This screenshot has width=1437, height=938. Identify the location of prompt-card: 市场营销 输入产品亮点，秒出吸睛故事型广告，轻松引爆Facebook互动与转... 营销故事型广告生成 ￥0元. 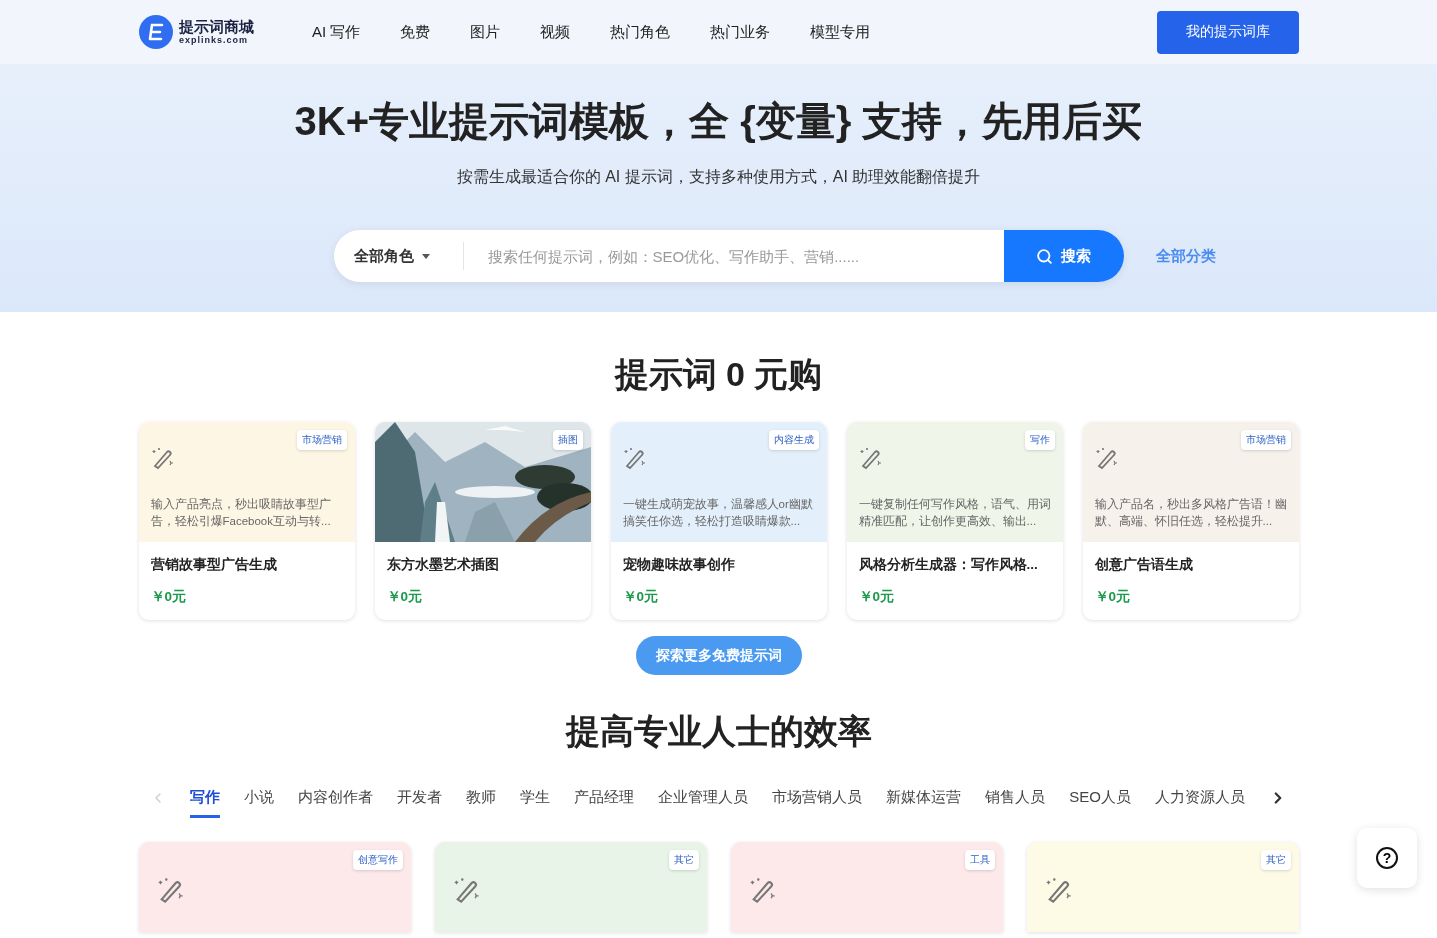
(246, 521).